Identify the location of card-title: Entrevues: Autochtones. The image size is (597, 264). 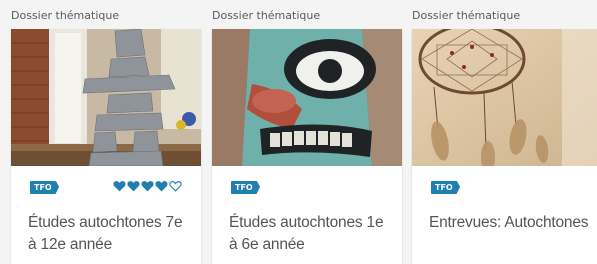
(511, 223).